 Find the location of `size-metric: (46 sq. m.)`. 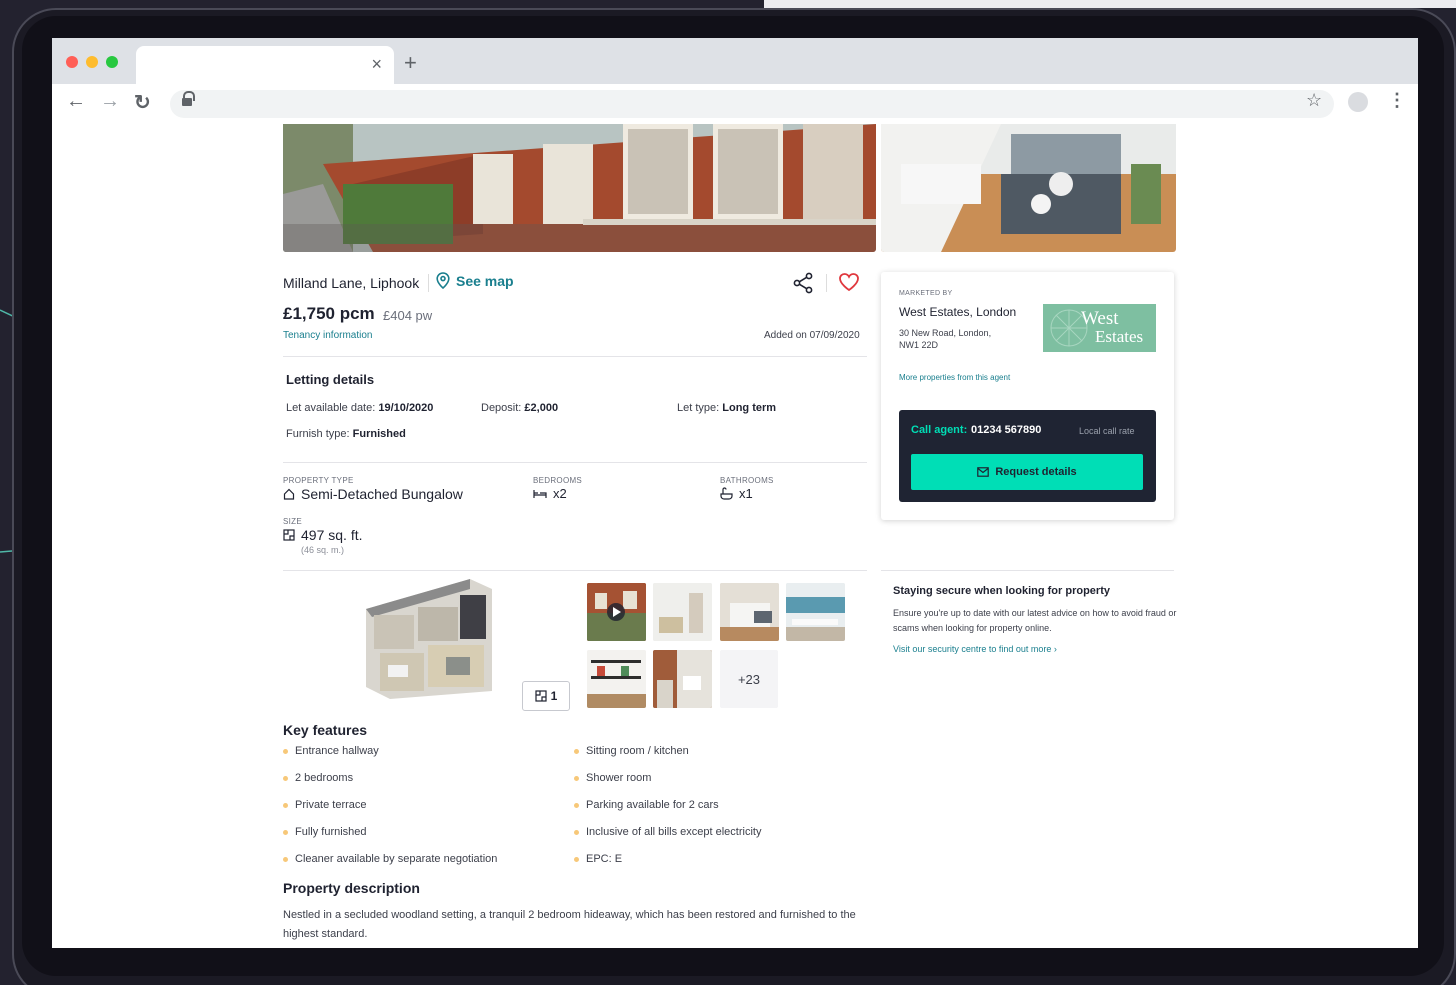

size-metric: (46 sq. m.) is located at coordinates (323, 550).